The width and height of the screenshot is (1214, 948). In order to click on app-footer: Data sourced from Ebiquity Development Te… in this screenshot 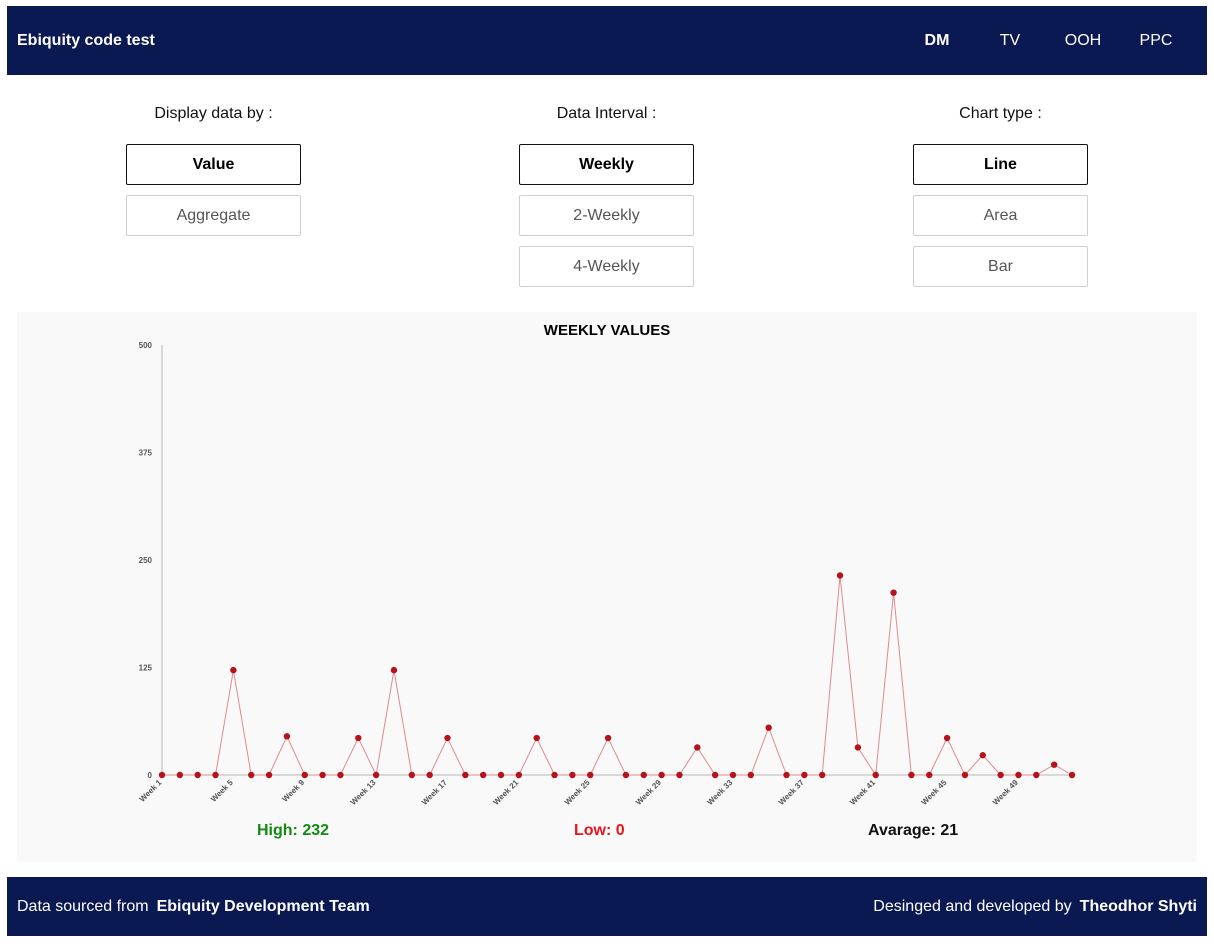, I will do `click(607, 906)`.